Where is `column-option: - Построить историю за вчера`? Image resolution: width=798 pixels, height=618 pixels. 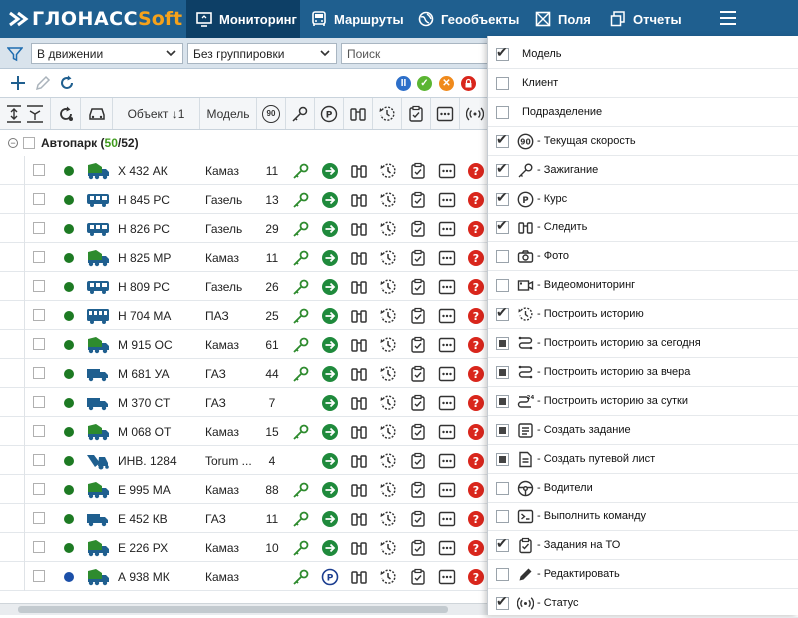
column-option: - Построить историю за вчера is located at coordinates (643, 372).